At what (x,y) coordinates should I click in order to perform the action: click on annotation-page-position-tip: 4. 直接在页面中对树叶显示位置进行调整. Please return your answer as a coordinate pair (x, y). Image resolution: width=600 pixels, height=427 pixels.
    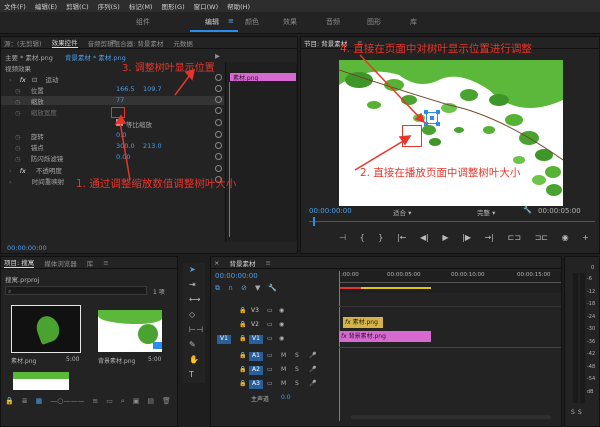
    Looking at the image, I should click on (436, 49).